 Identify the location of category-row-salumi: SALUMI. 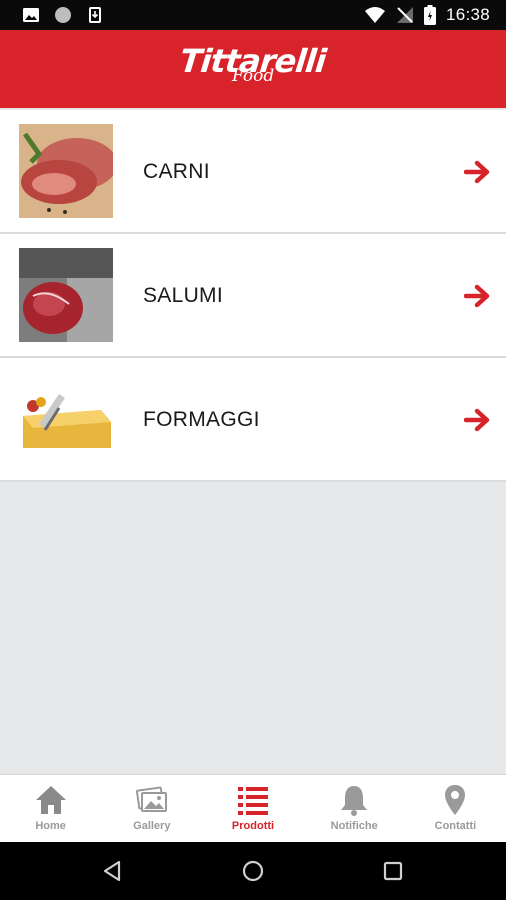
(253, 296).